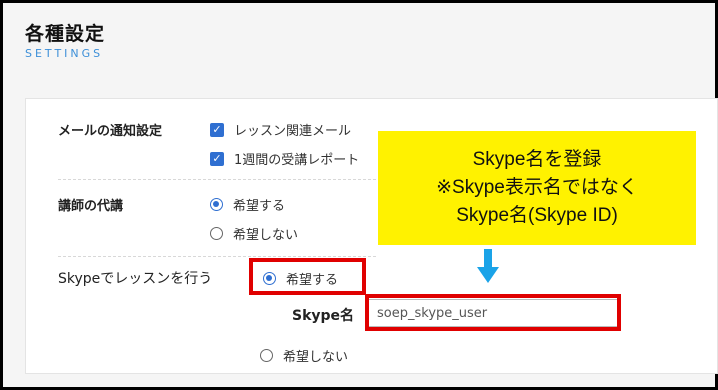 This screenshot has height=390, width=718. What do you see at coordinates (493, 313) in the screenshot?
I see `skype-name-input` at bounding box center [493, 313].